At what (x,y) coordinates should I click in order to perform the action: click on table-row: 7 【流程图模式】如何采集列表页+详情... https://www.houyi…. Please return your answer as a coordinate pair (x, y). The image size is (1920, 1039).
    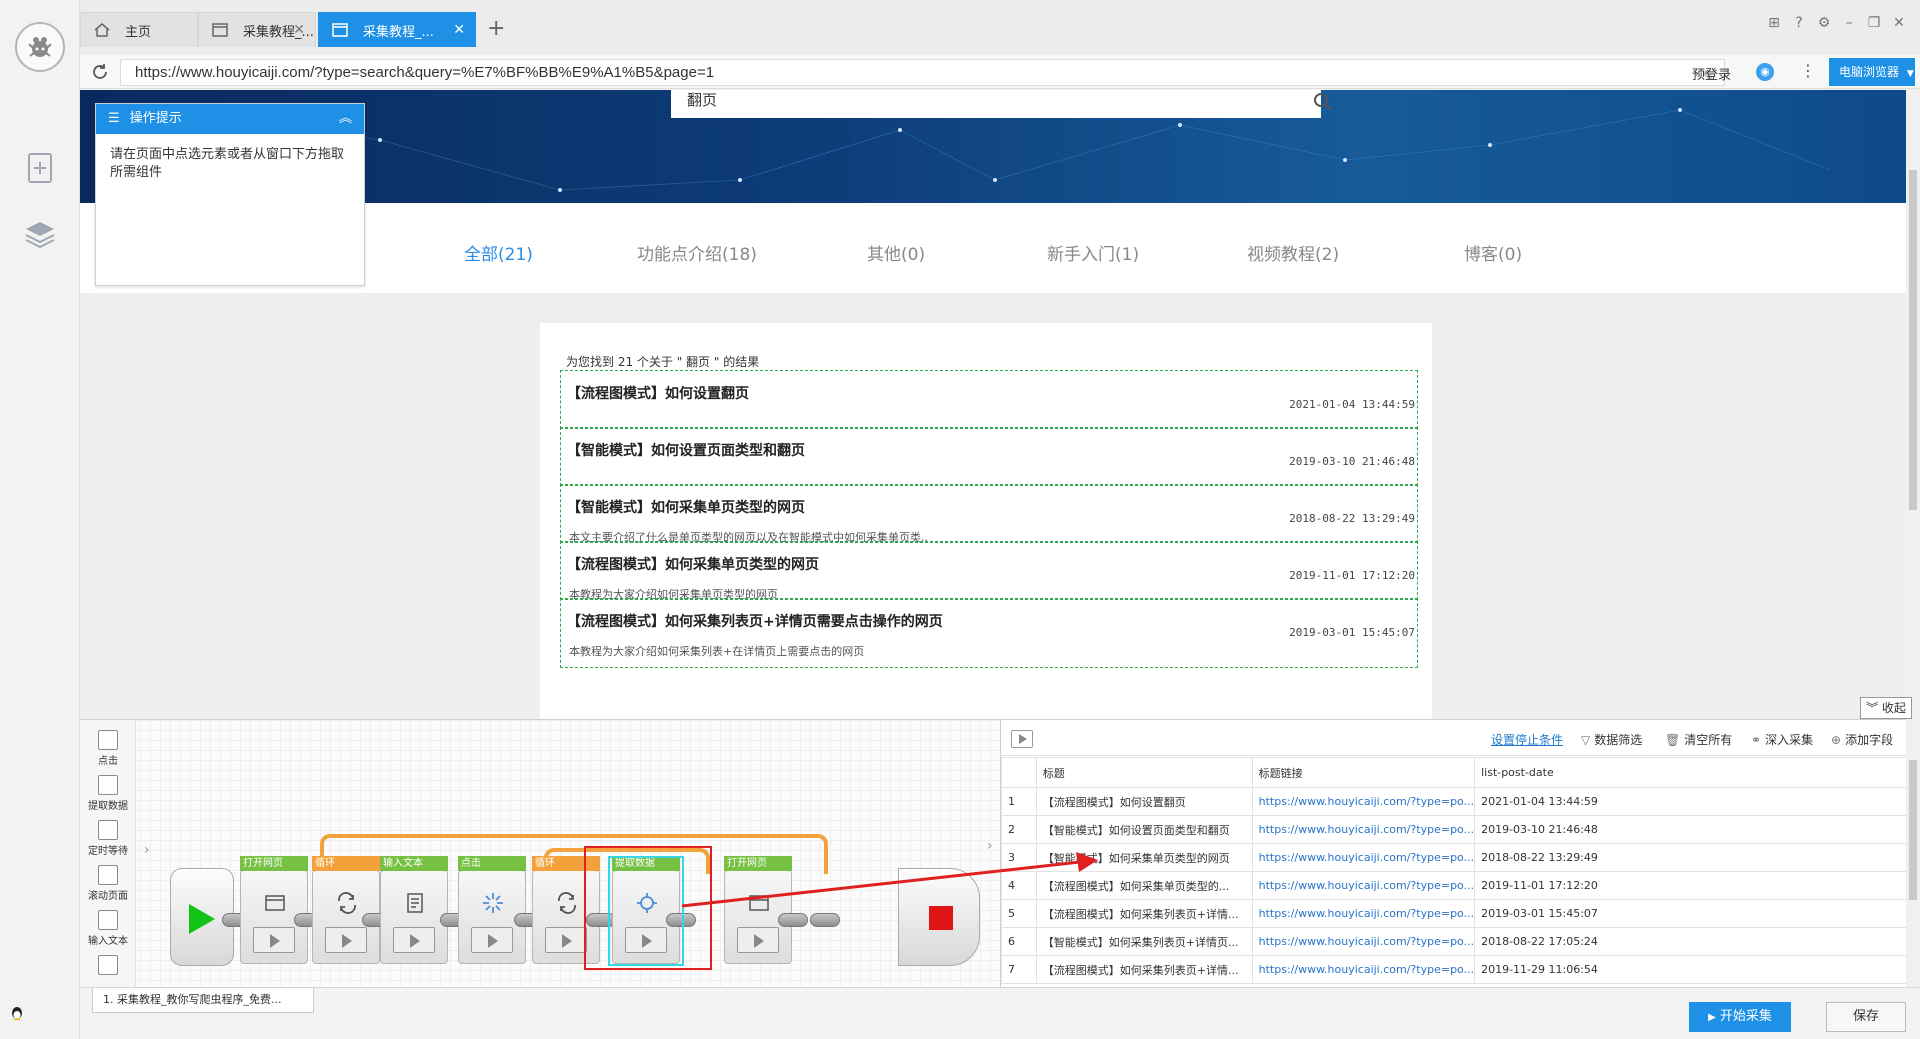
    Looking at the image, I should click on (1454, 969).